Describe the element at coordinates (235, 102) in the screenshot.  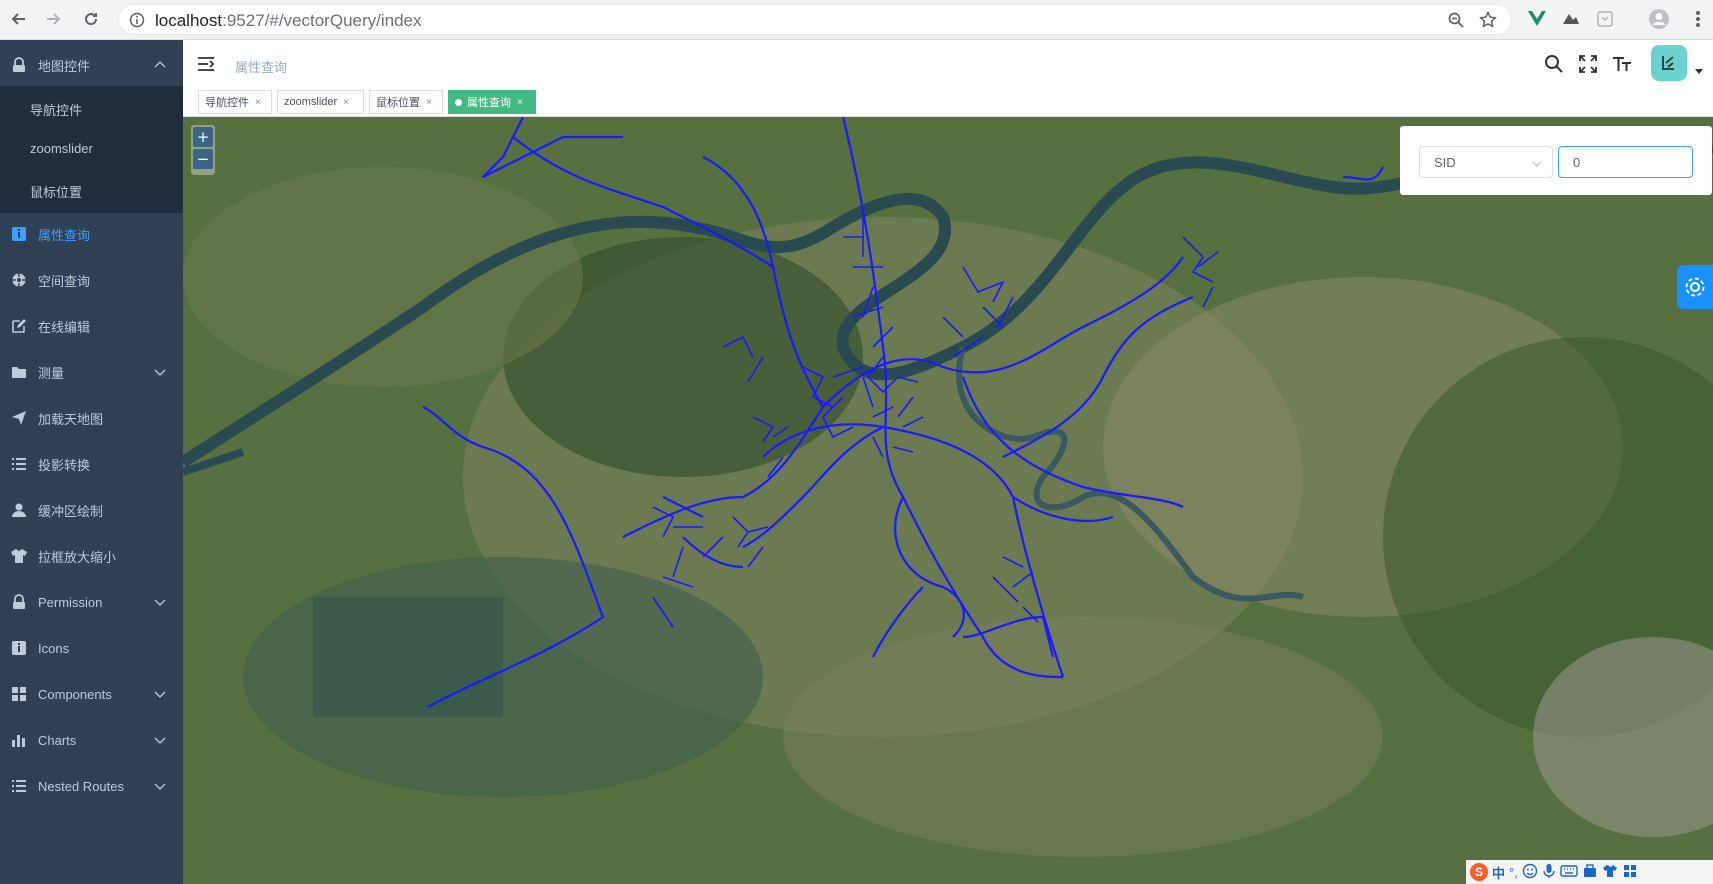
I see `tag-1: 导航控件 ×` at that location.